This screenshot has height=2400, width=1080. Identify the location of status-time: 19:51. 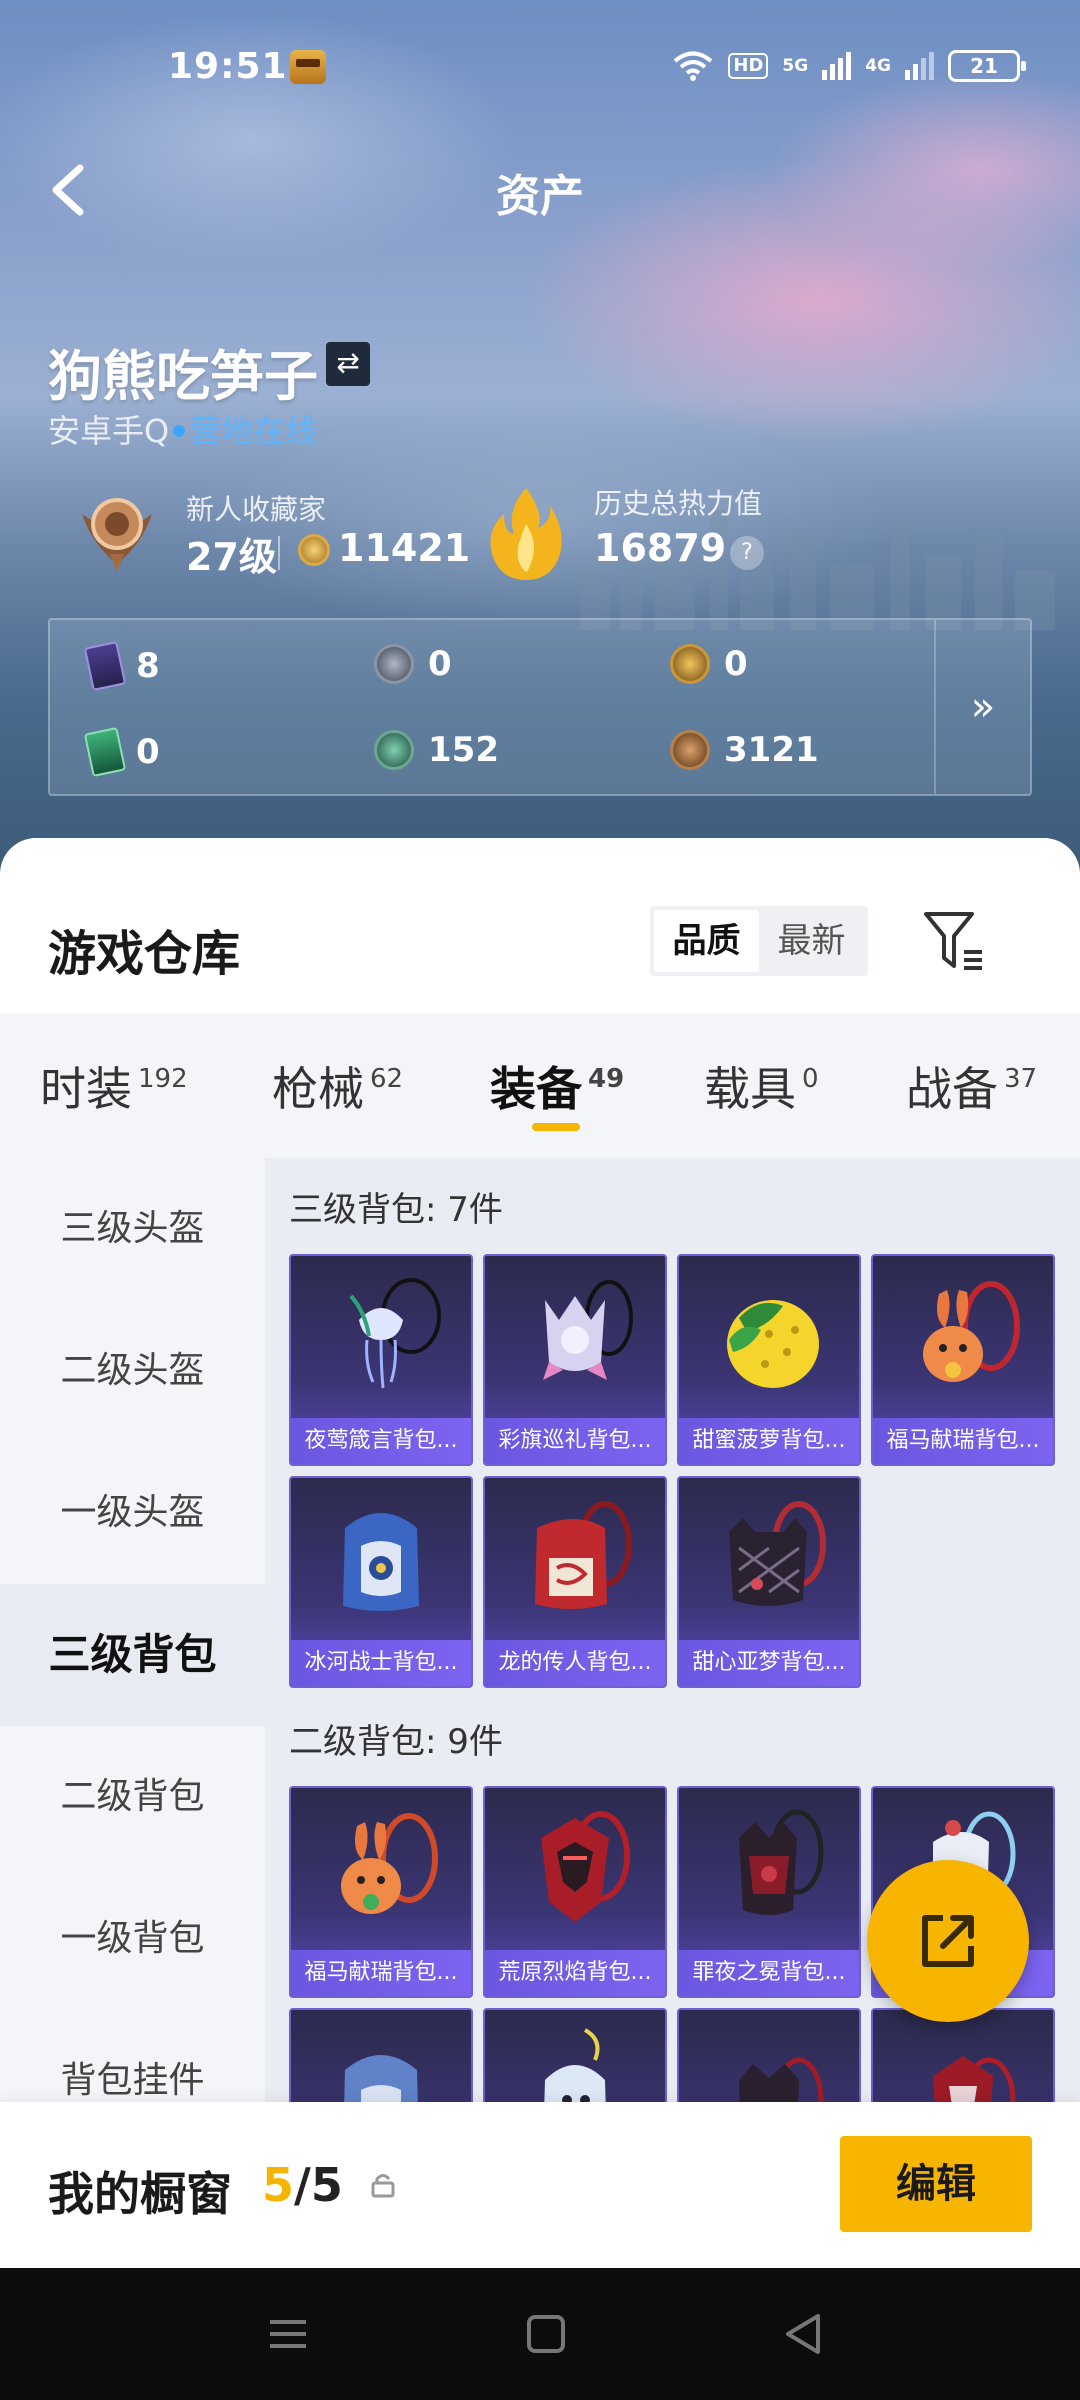
(228, 66).